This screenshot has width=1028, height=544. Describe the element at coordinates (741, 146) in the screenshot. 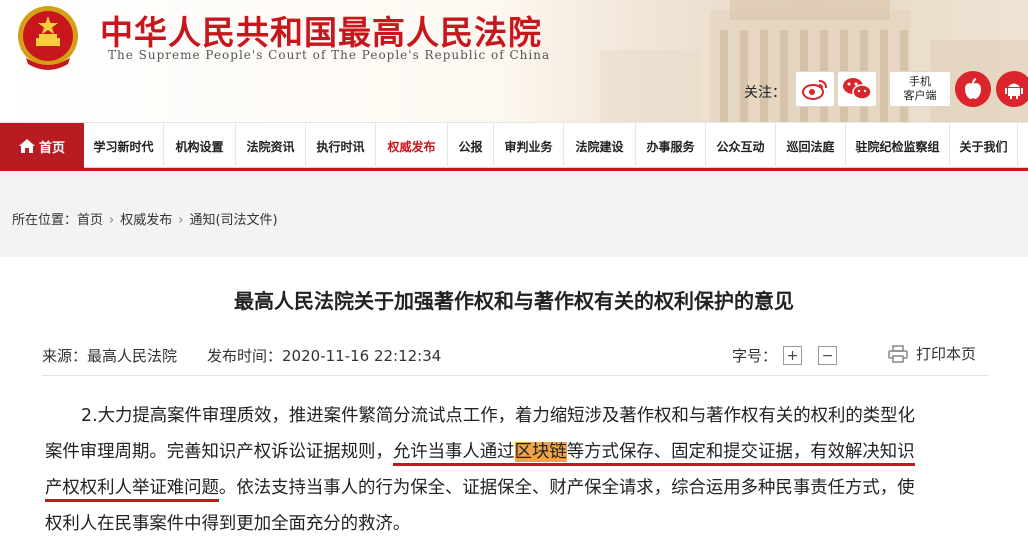

I see `nav-item: 公众互动` at that location.